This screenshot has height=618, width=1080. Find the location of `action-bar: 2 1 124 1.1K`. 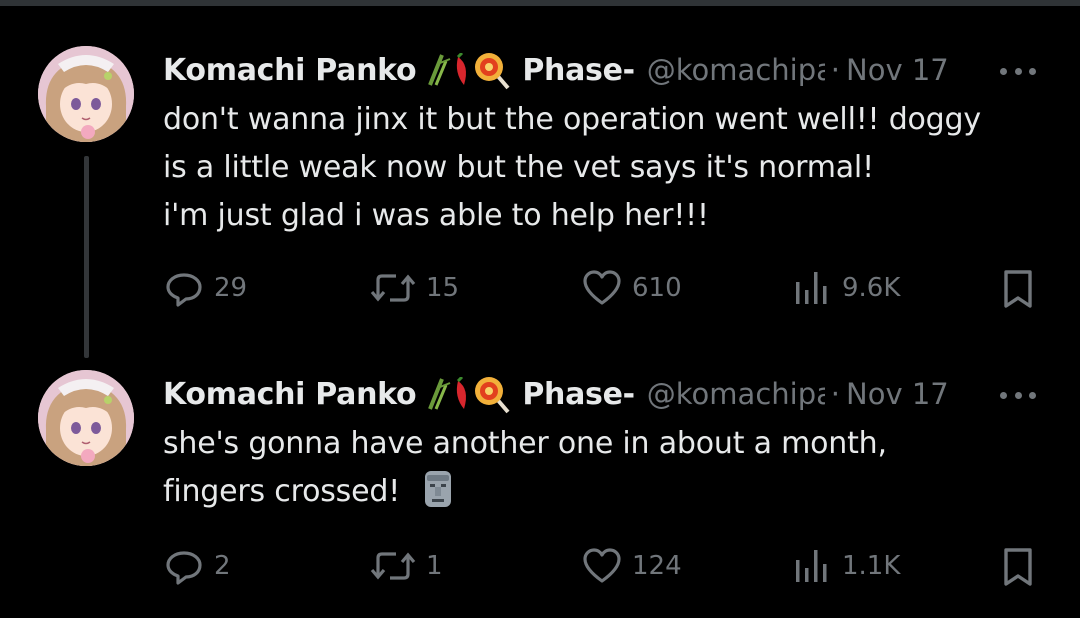

action-bar: 2 1 124 1.1K is located at coordinates (540, 568).